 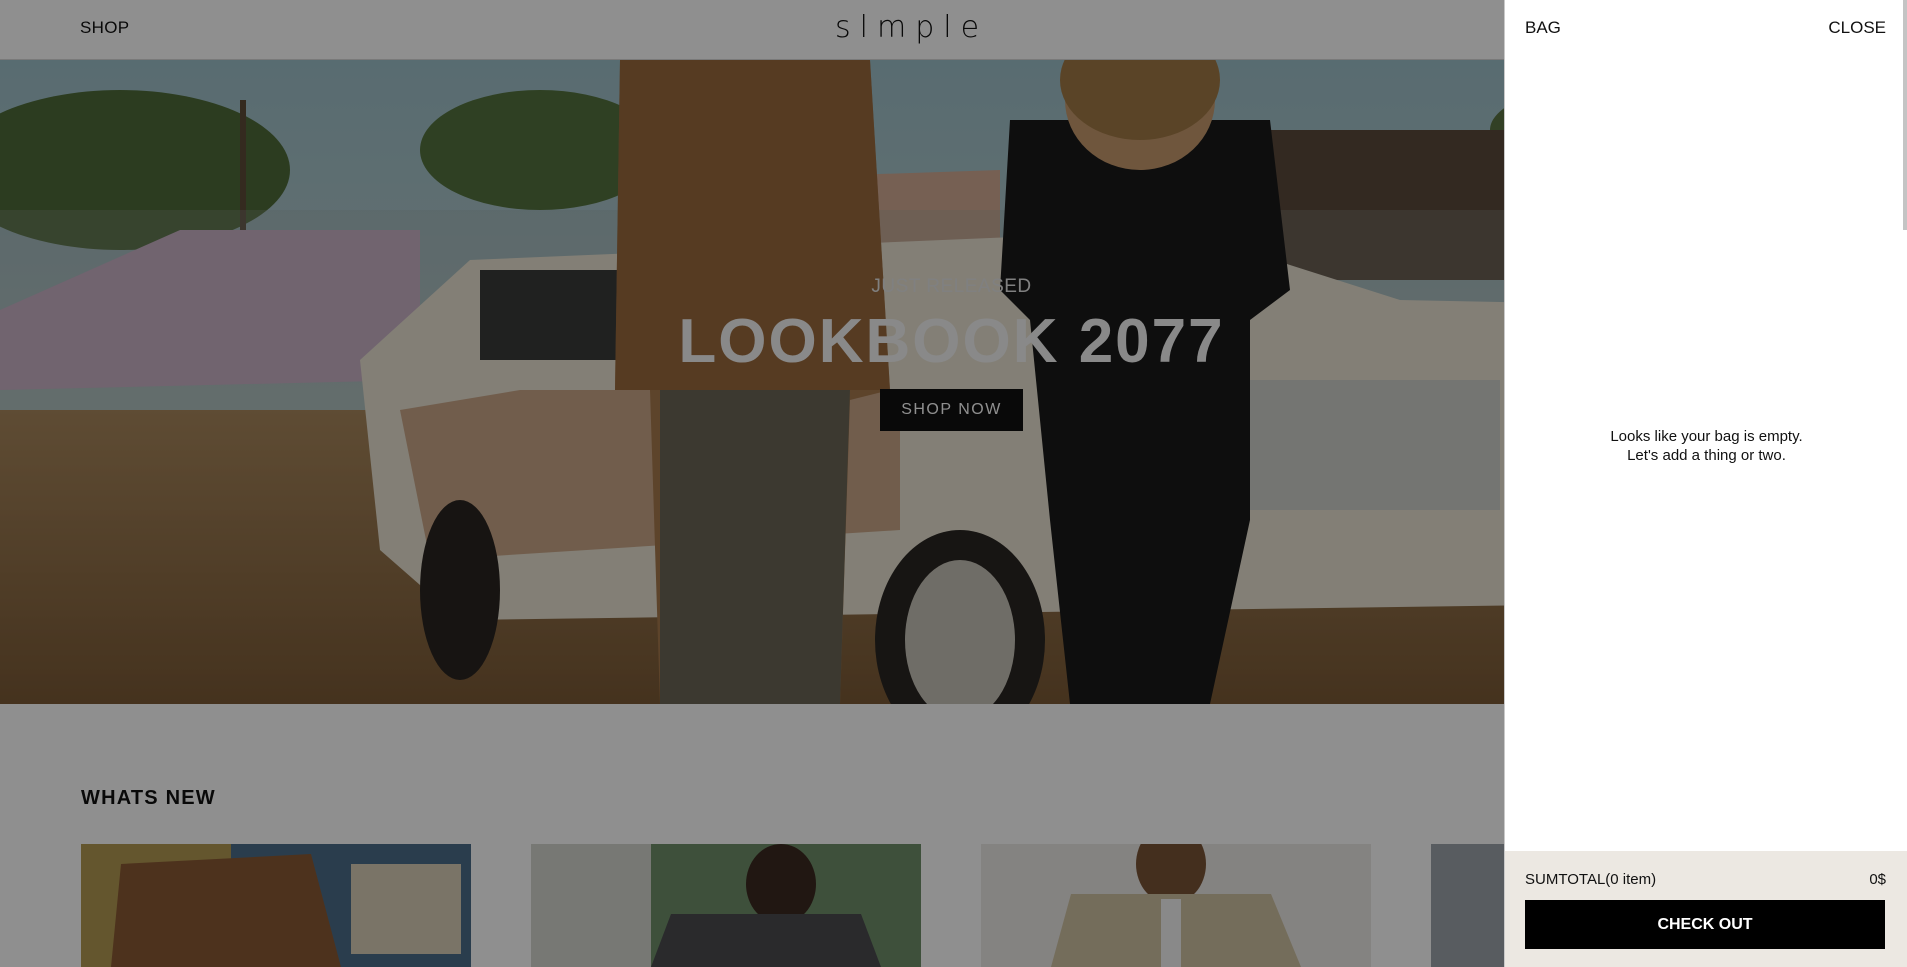 I want to click on subtotal-value: 0$, so click(x=1877, y=879).